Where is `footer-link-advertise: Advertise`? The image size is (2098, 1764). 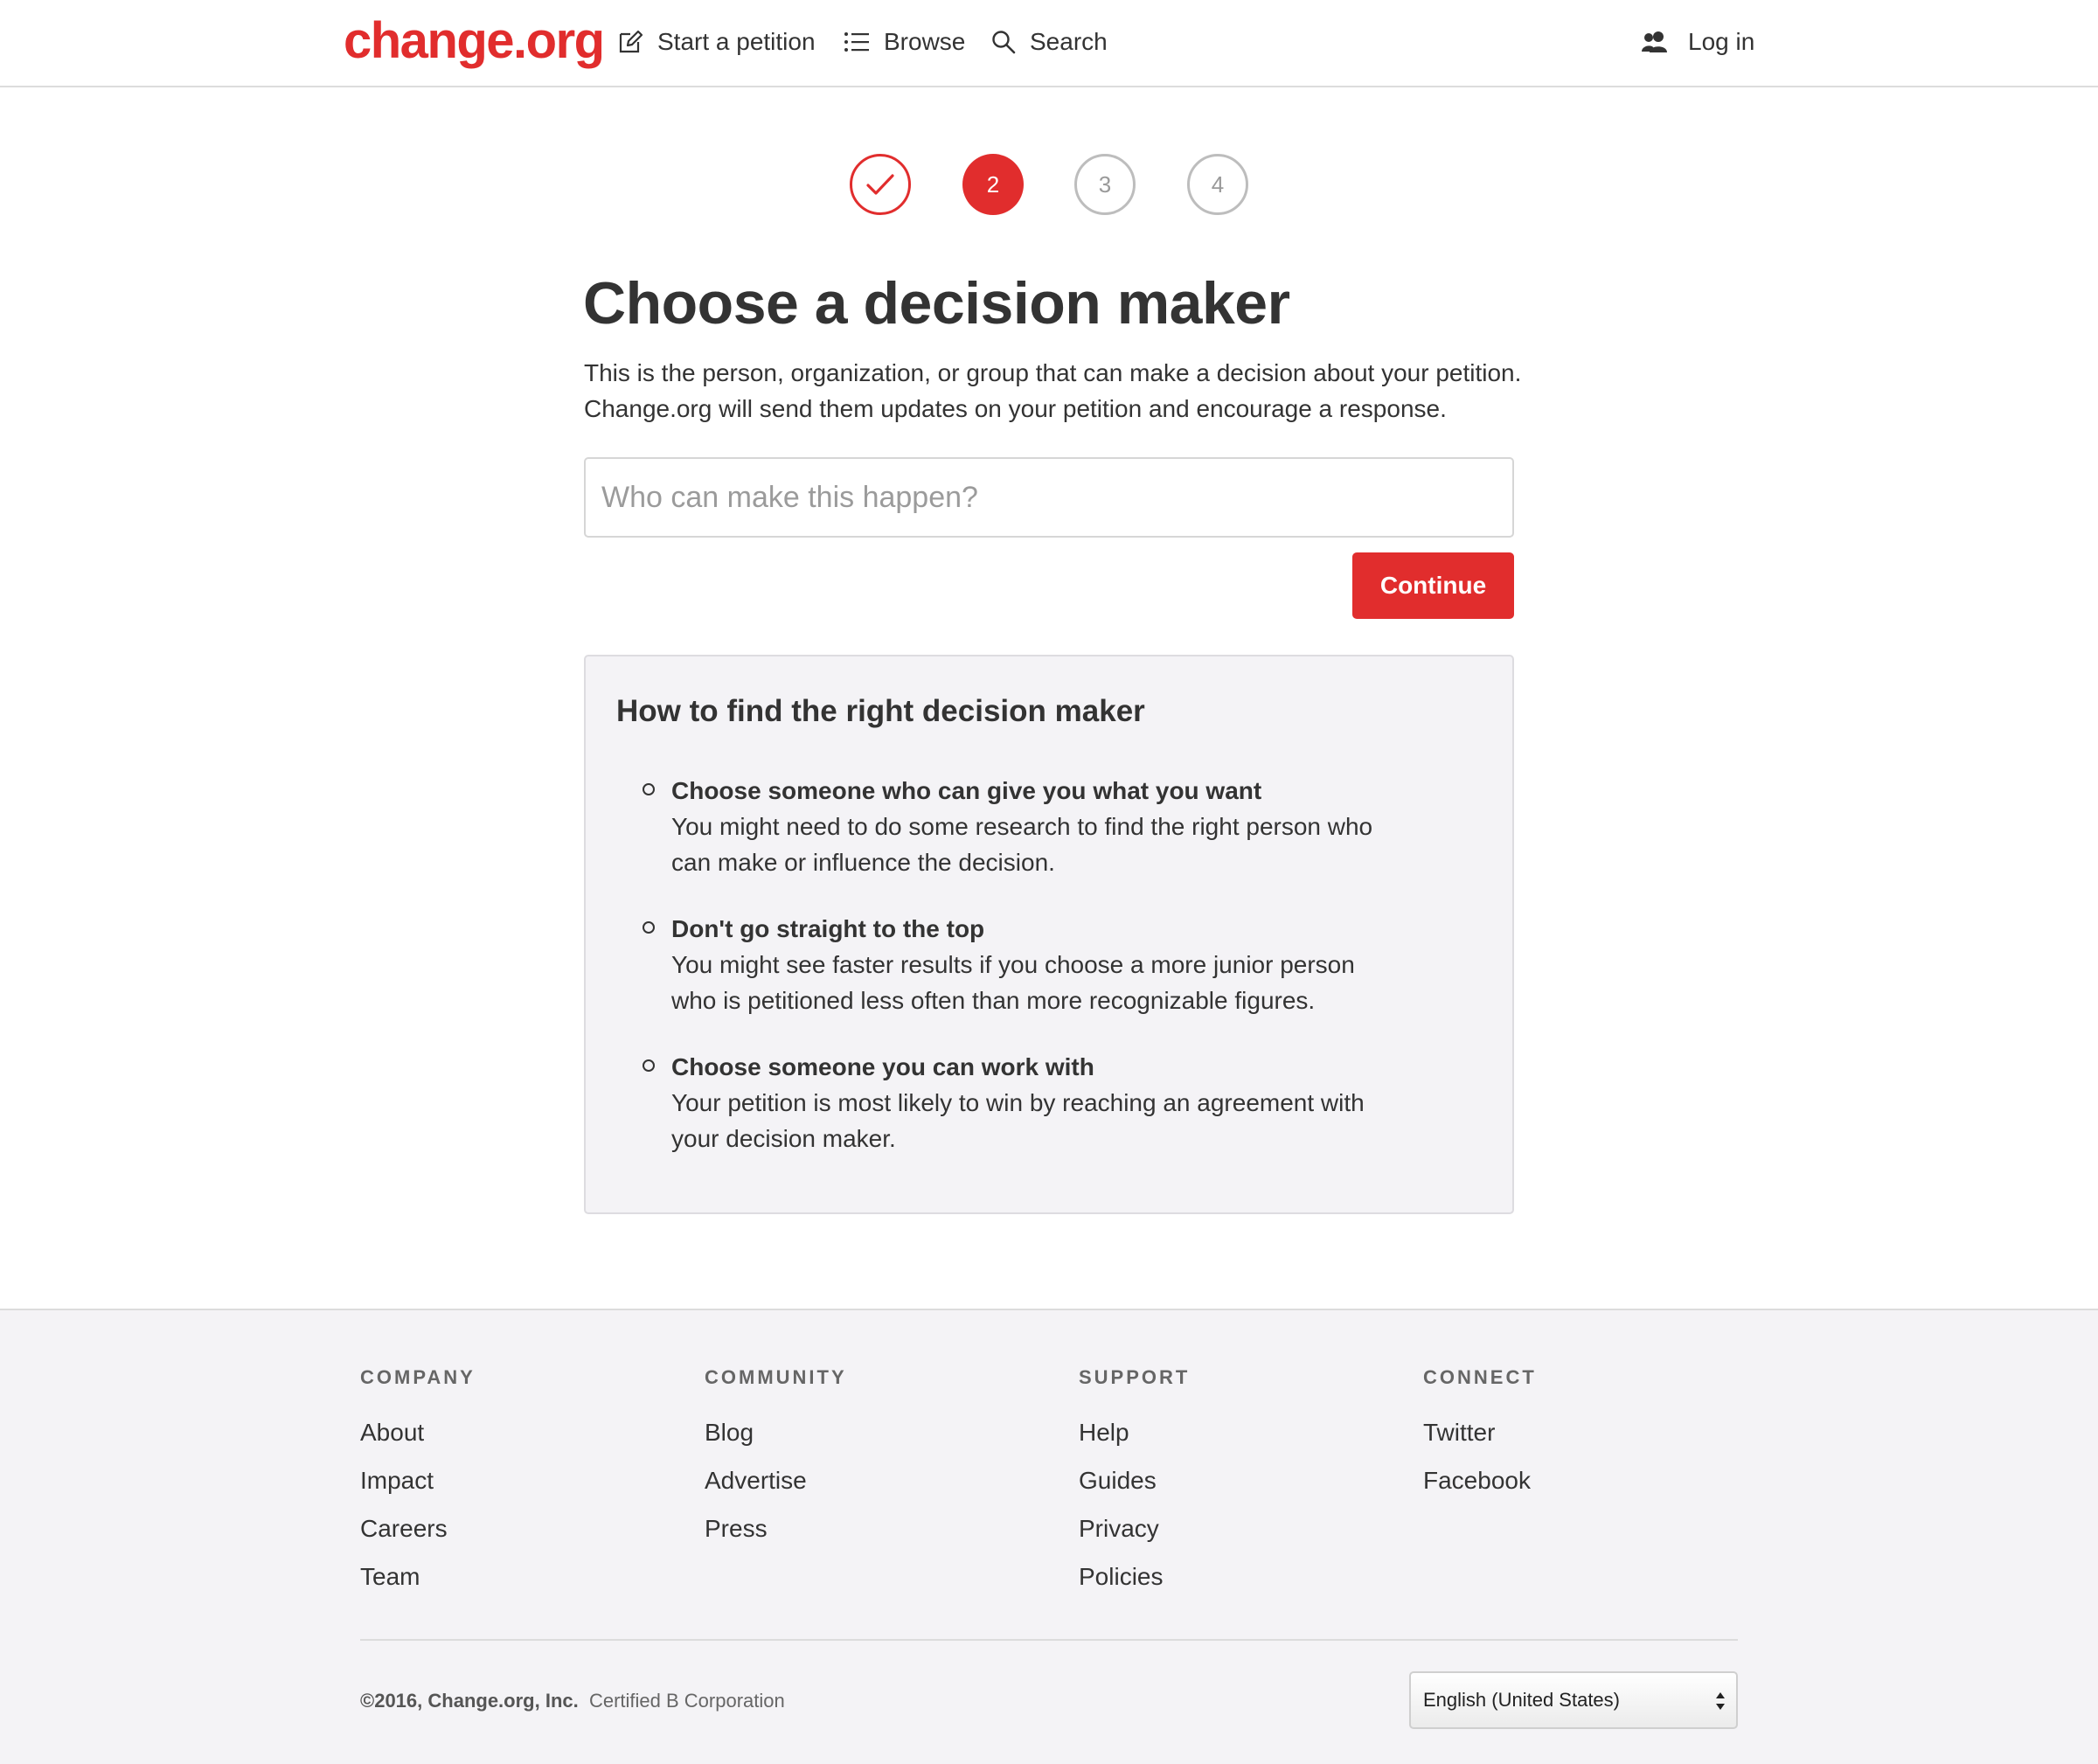 footer-link-advertise: Advertise is located at coordinates (776, 1480).